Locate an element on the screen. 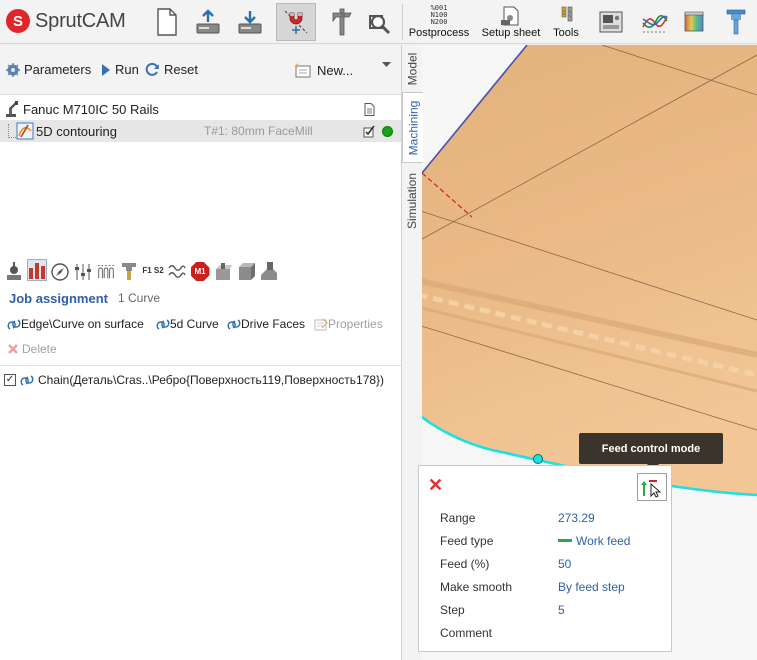  delete-button: Delete is located at coordinates (32, 349).